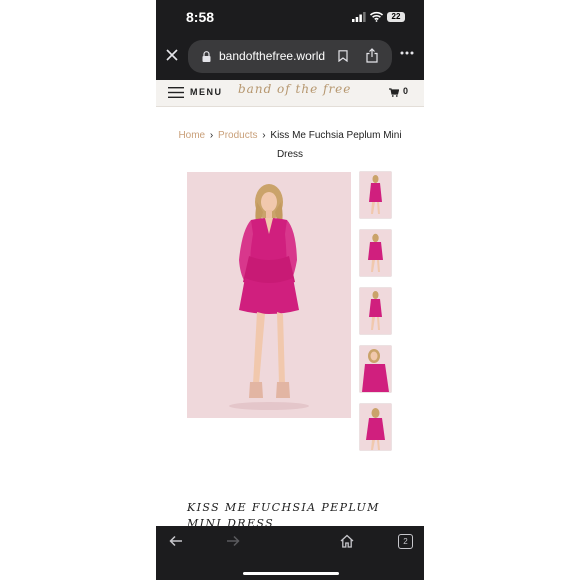  What do you see at coordinates (237, 135) in the screenshot?
I see `breadcrumb-products-link: Products` at bounding box center [237, 135].